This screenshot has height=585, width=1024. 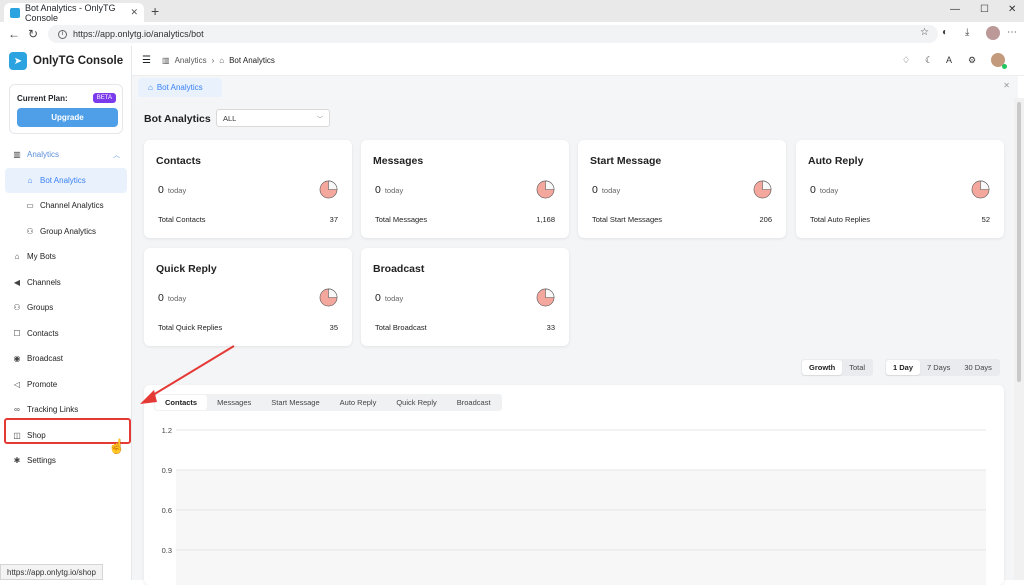 I want to click on group-icon: ⚇, so click(x=17, y=308).